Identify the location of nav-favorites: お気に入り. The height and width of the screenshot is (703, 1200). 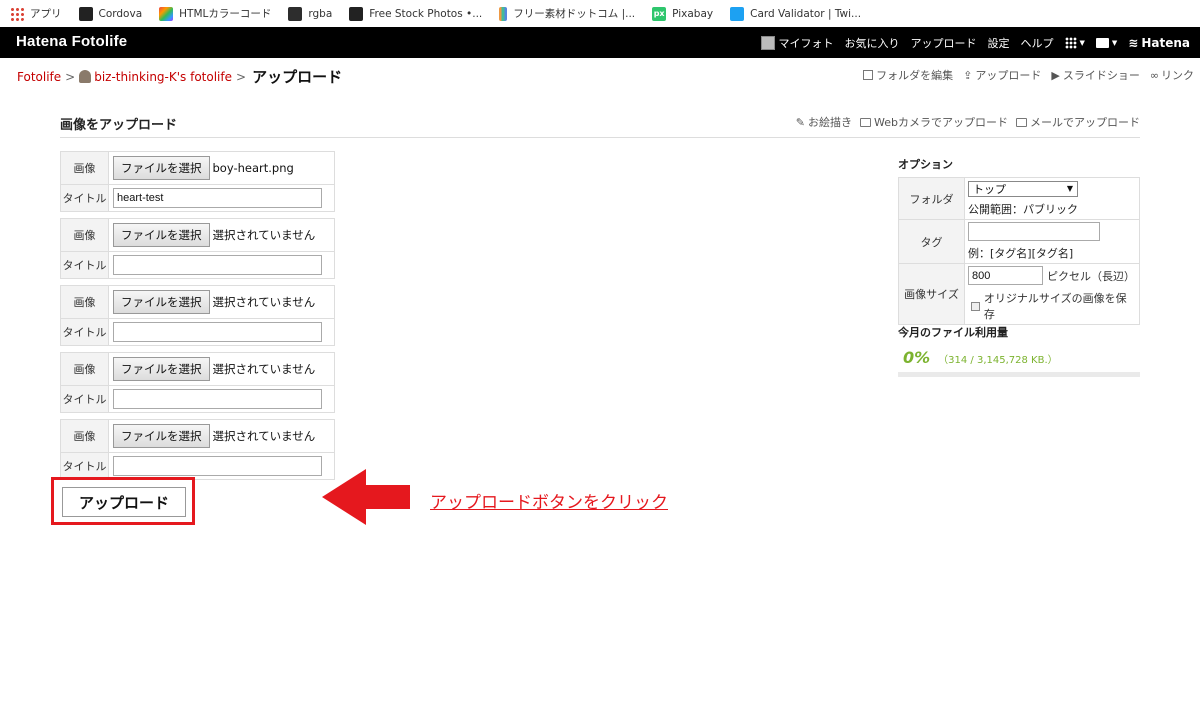
(872, 43).